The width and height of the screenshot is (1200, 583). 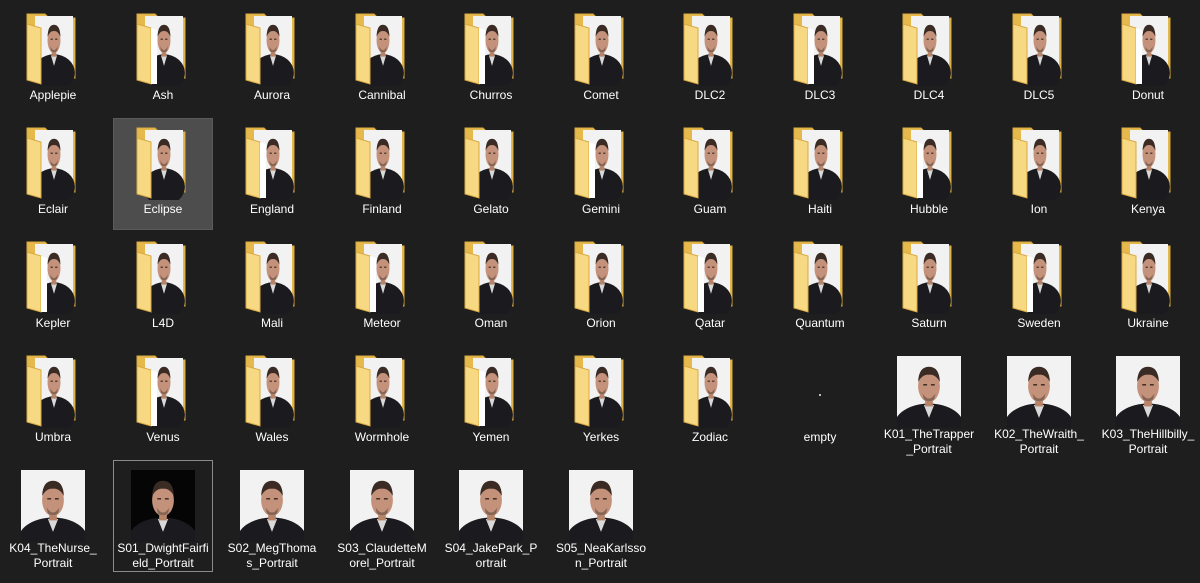 I want to click on item-label: Guam, so click(x=710, y=209).